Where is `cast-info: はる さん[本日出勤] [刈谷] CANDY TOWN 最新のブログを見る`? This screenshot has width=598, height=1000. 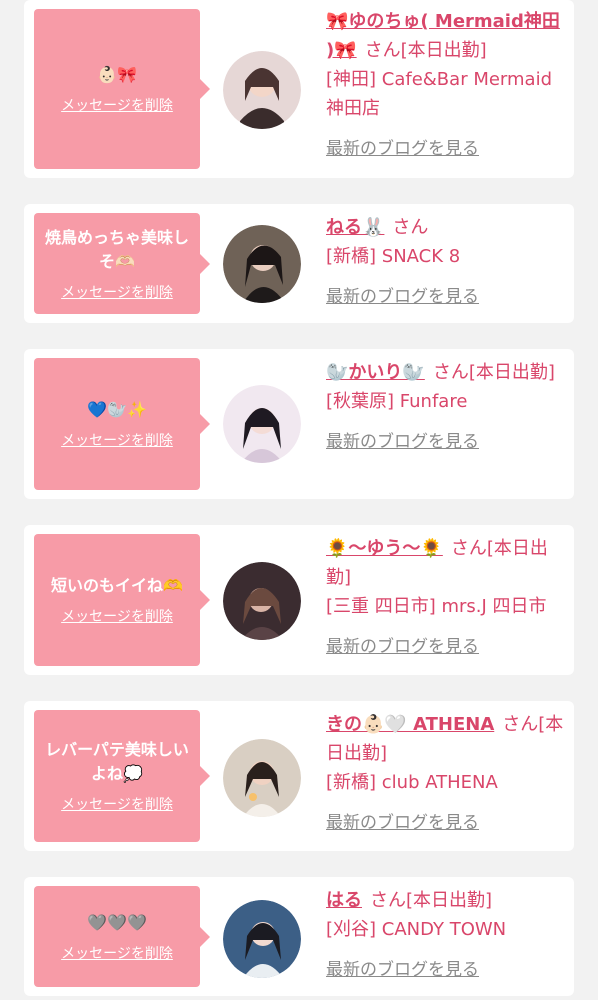 cast-info: はる さん[本日出勤] [刈谷] CANDY TOWN 最新のブログを見る is located at coordinates (445, 935).